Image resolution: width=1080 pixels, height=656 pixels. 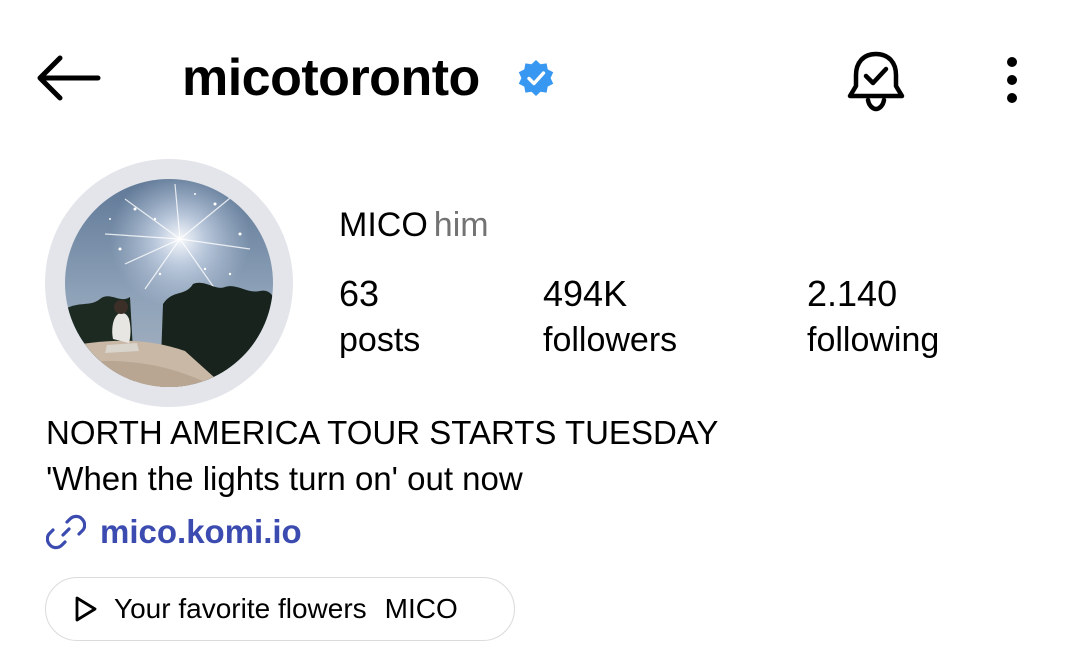 I want to click on display-name: MICO, so click(x=383, y=225).